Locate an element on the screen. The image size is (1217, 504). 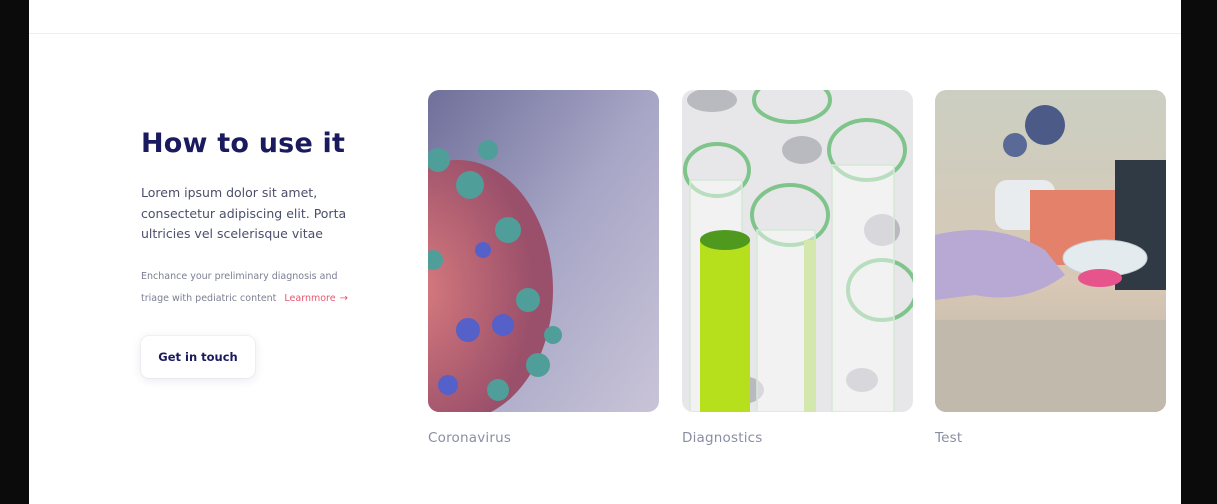
top-divider is located at coordinates (605, 33).